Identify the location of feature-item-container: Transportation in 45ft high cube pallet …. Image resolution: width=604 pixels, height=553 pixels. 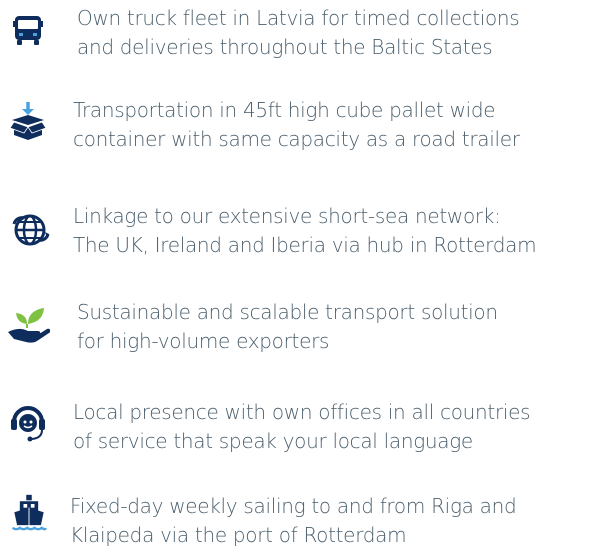
(302, 129).